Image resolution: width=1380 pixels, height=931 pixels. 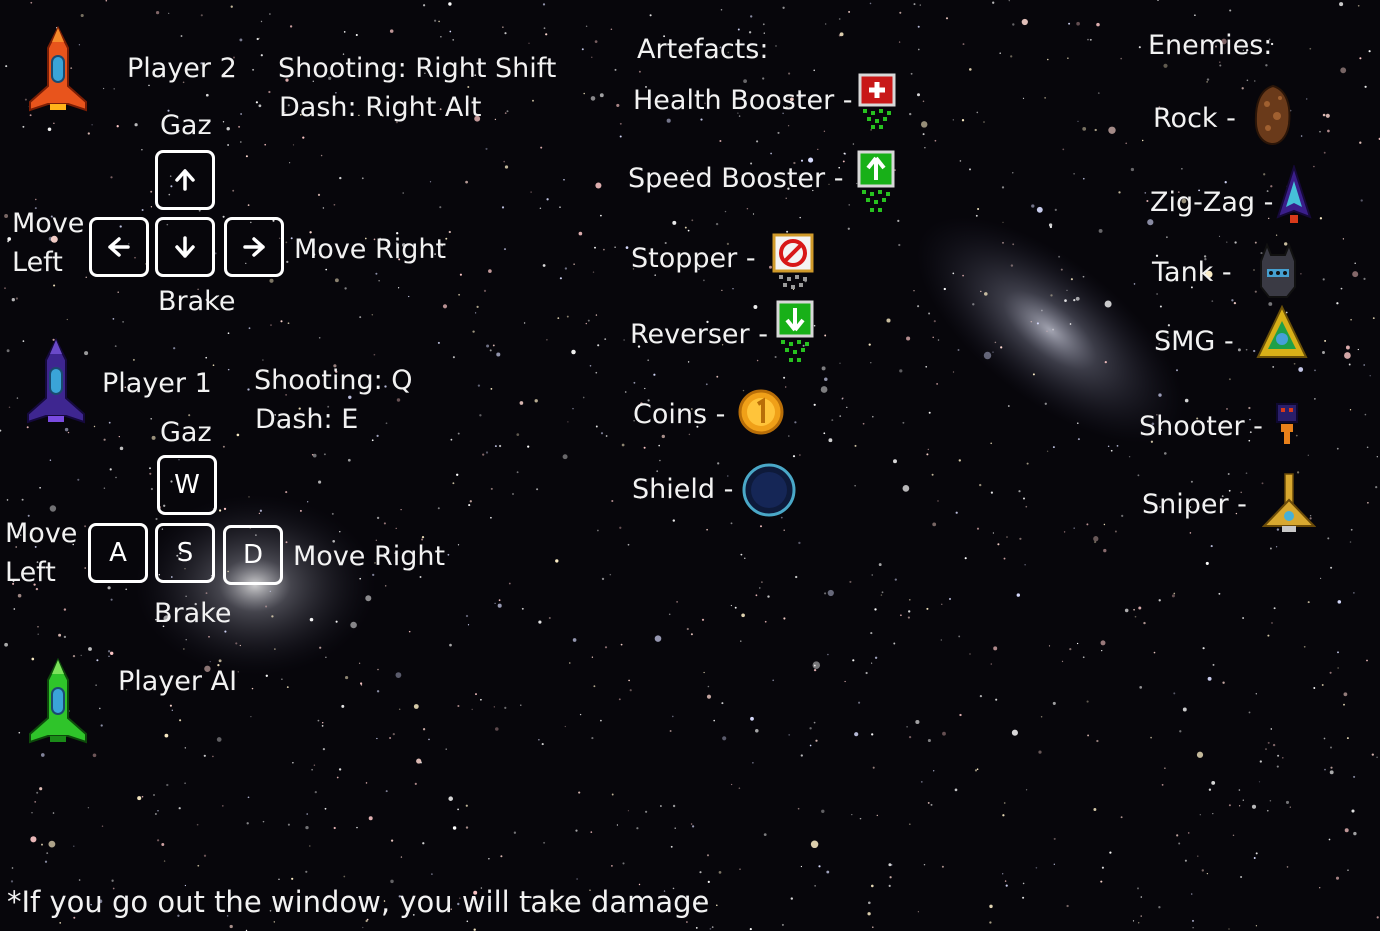 I want to click on player2-shooting-key: Shooting: Right Shift, so click(x=417, y=68).